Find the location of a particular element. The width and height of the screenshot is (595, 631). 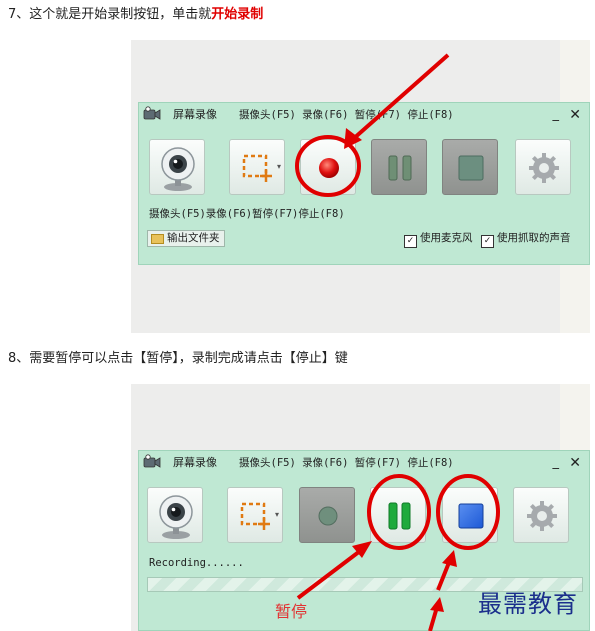

bottom-arrow-head is located at coordinates (437, 604).